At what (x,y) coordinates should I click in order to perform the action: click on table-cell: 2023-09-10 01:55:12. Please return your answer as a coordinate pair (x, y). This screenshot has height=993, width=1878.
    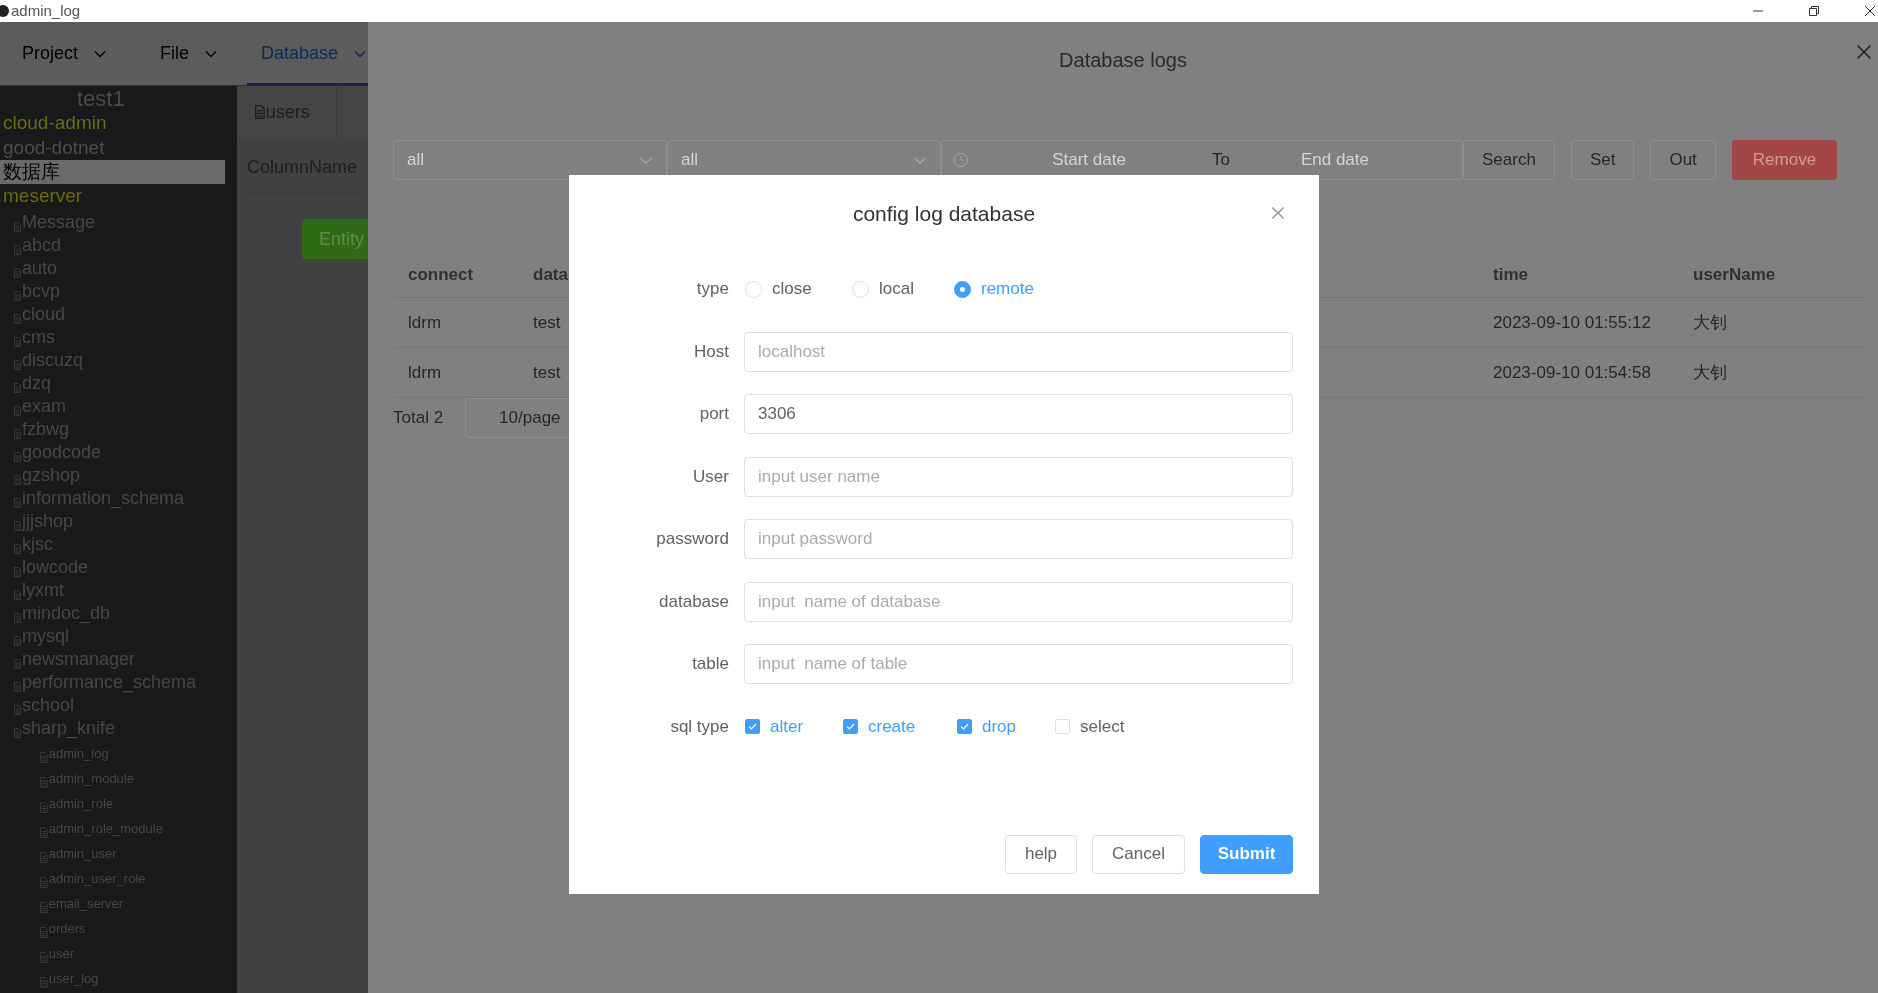
    Looking at the image, I should click on (1572, 322).